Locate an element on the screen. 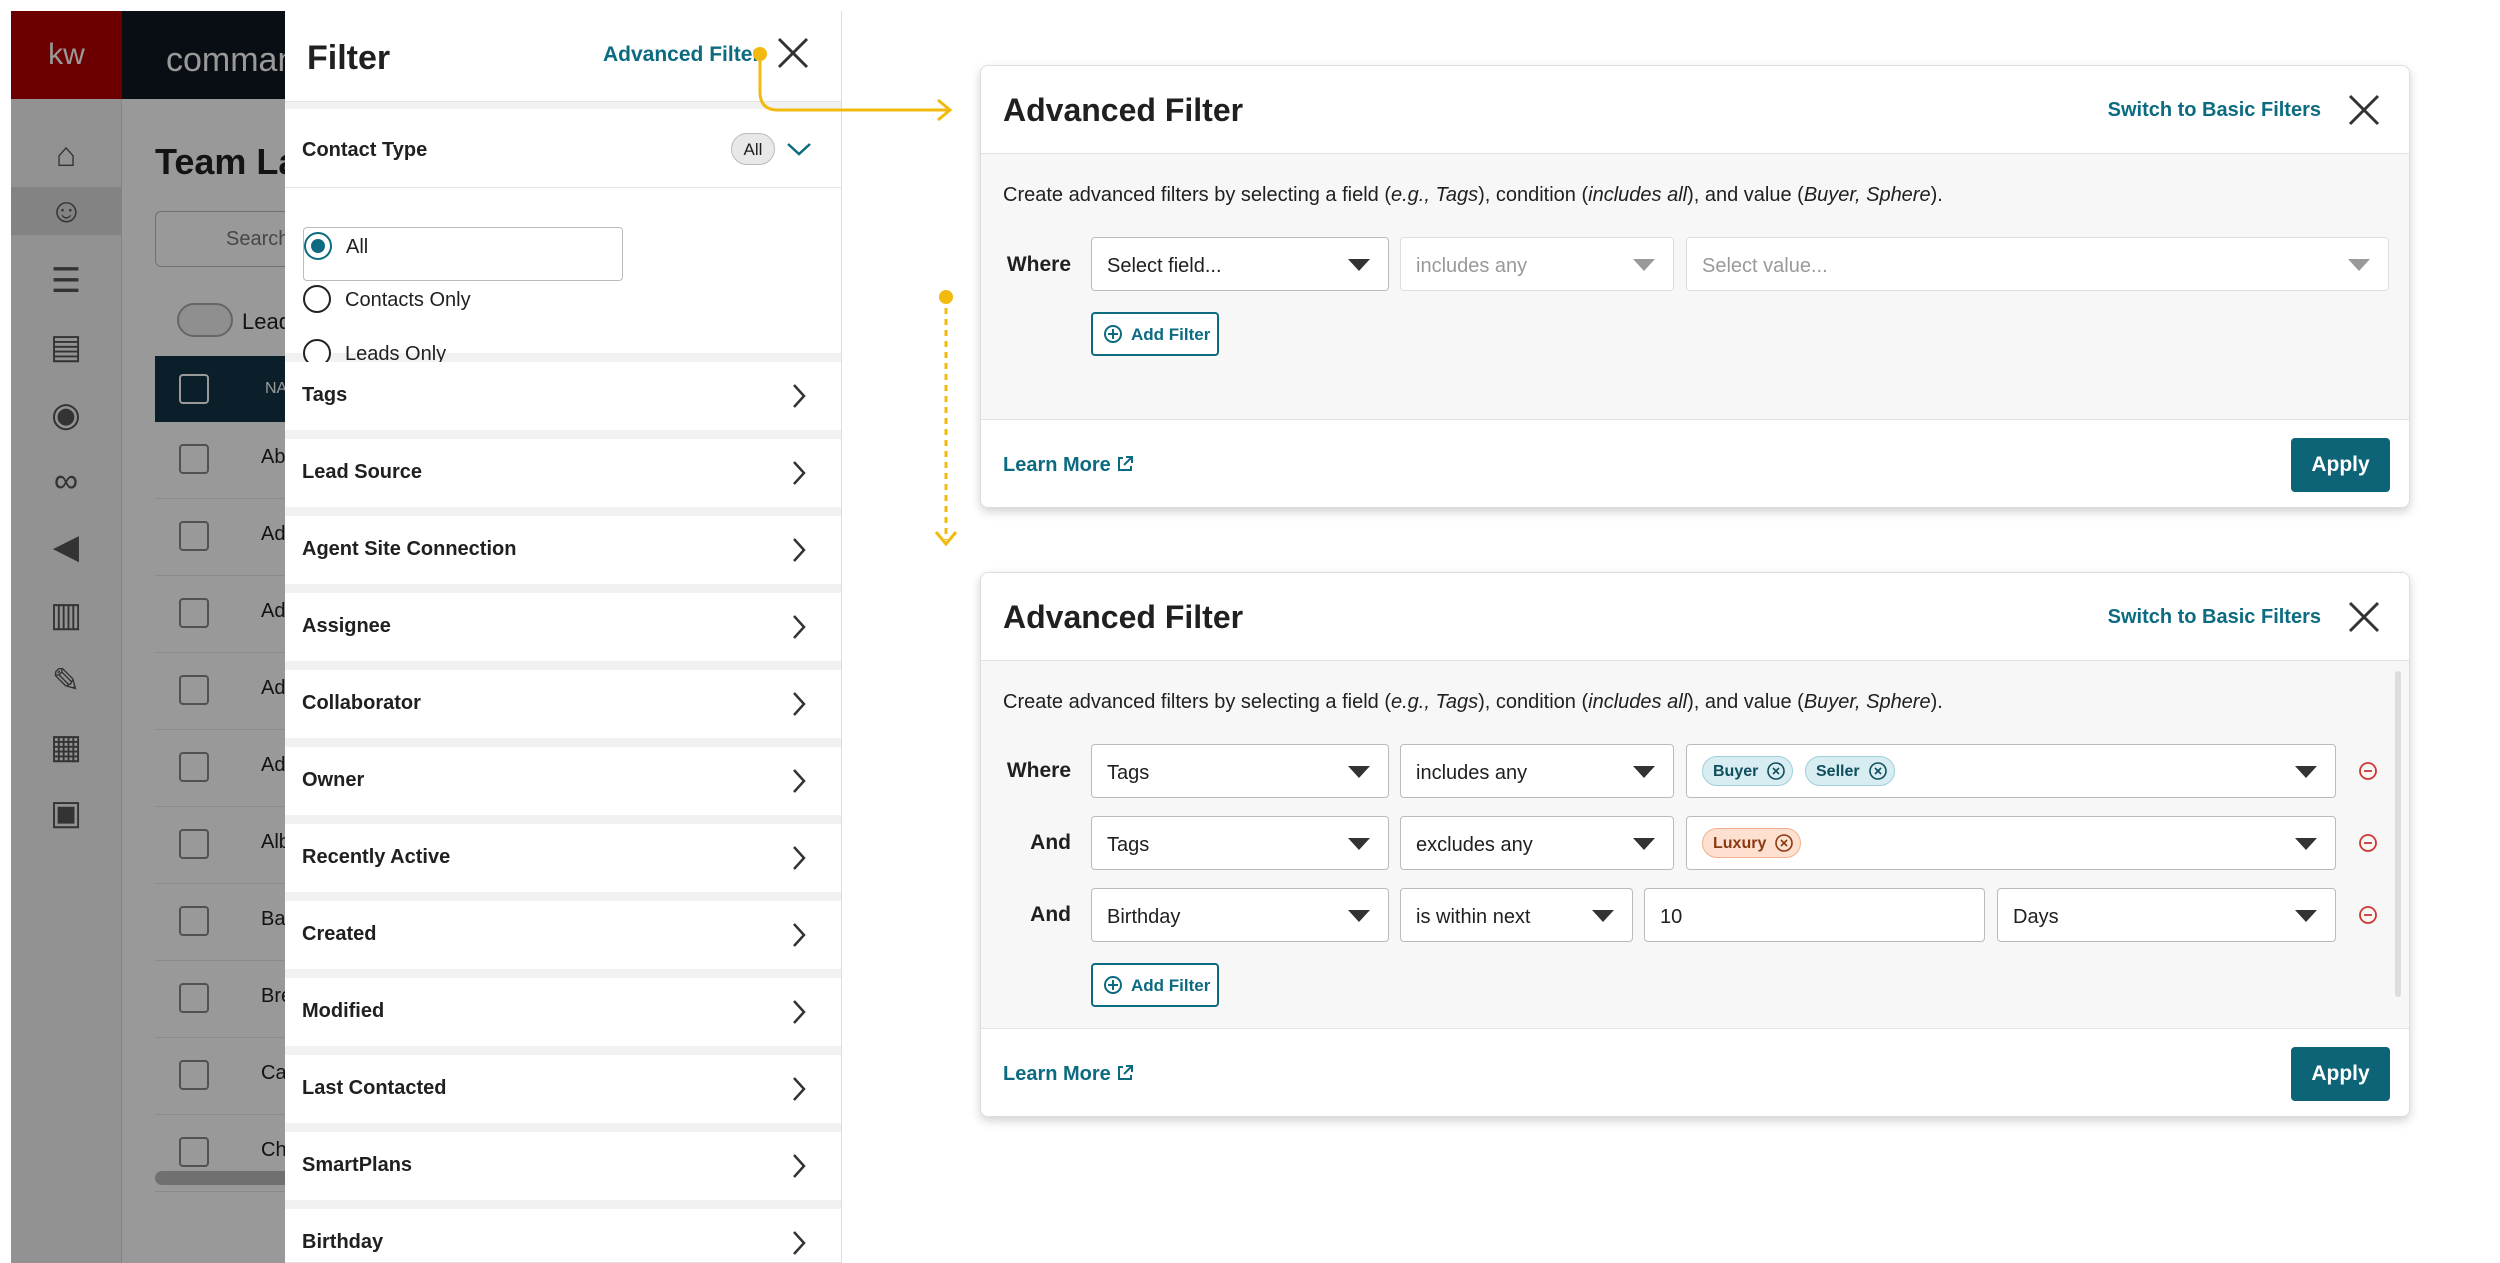 The width and height of the screenshot is (2500, 1263). chip-label: Seller is located at coordinates (1838, 771).